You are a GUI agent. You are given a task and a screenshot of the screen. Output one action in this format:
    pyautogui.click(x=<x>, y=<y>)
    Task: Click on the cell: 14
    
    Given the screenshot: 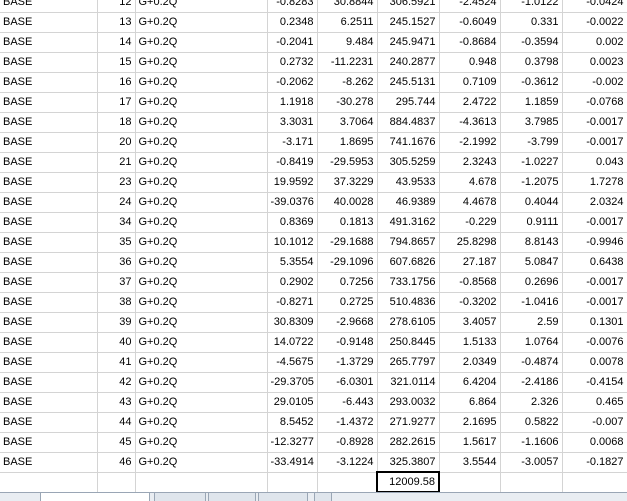 What is the action you would take?
    pyautogui.click(x=116, y=42)
    